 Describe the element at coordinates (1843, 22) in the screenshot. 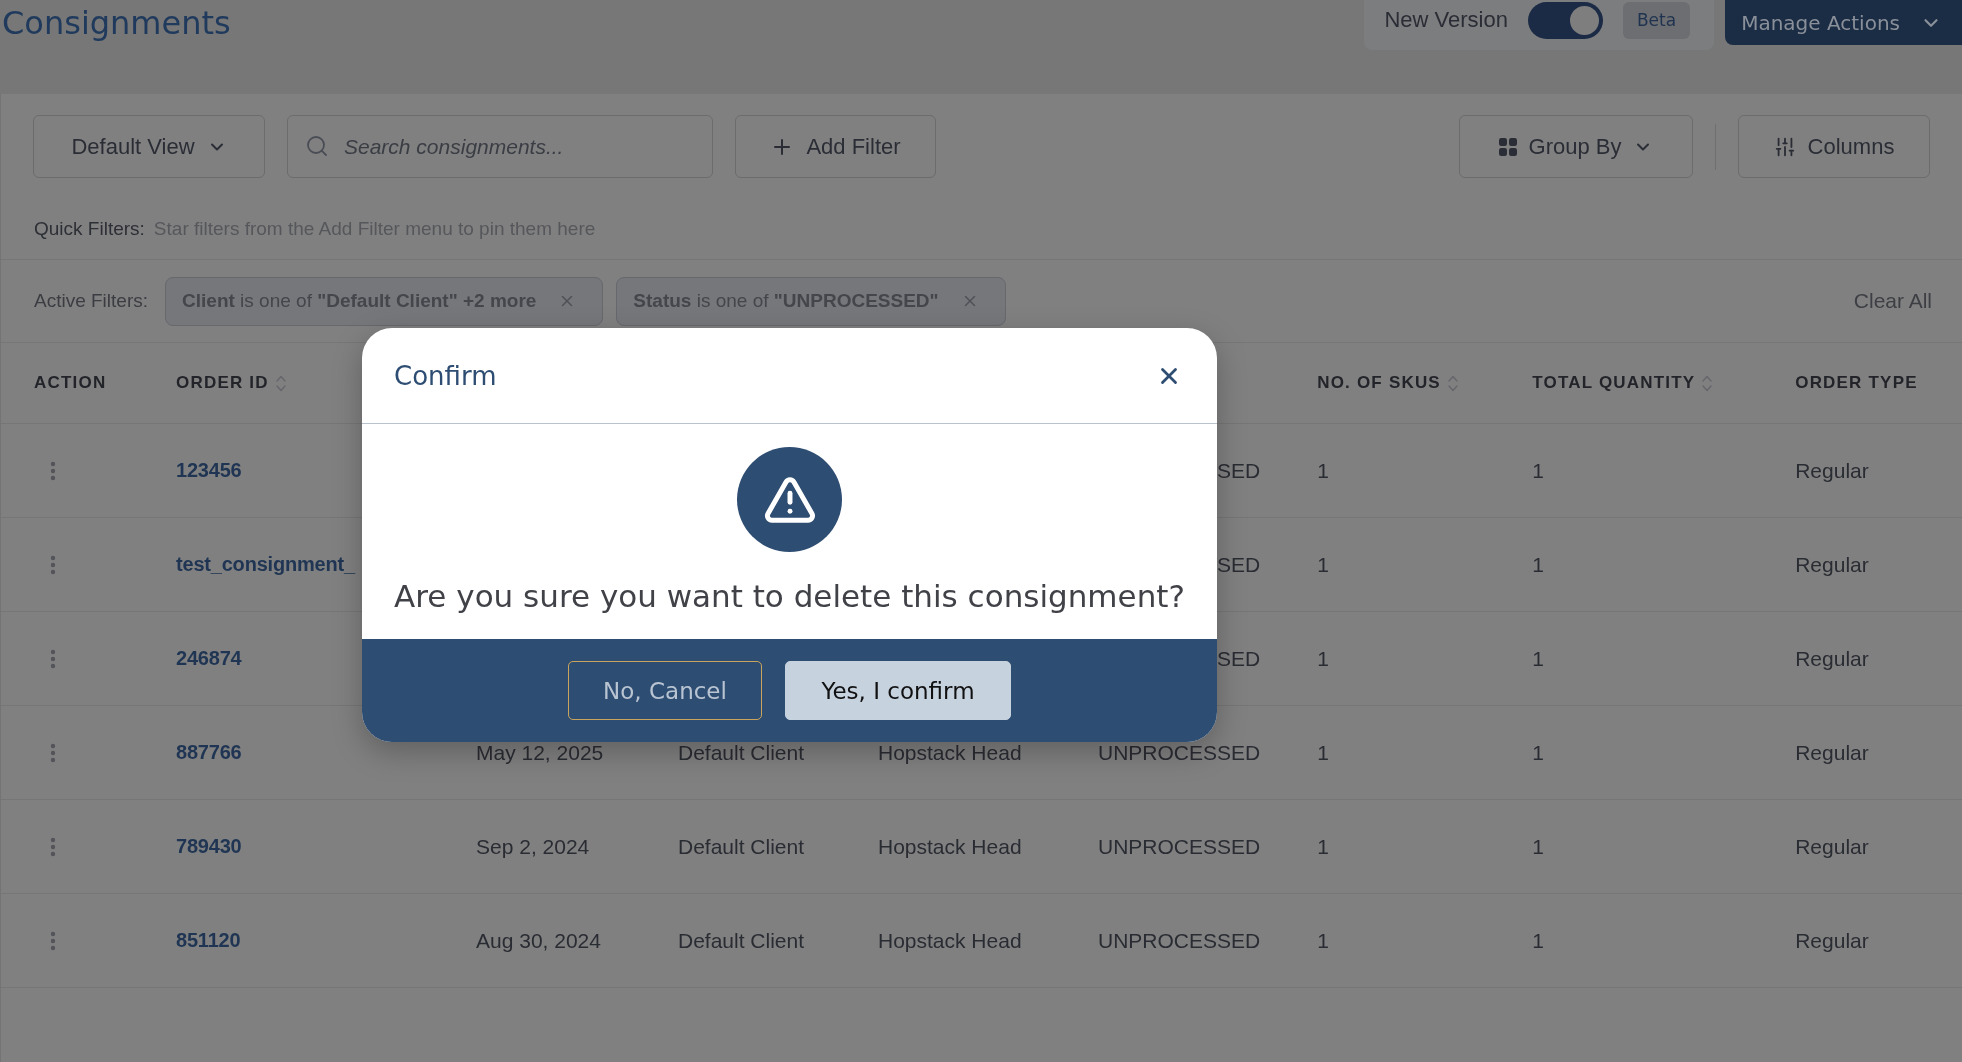

I see `manage-actions-button: Manage Actions` at that location.